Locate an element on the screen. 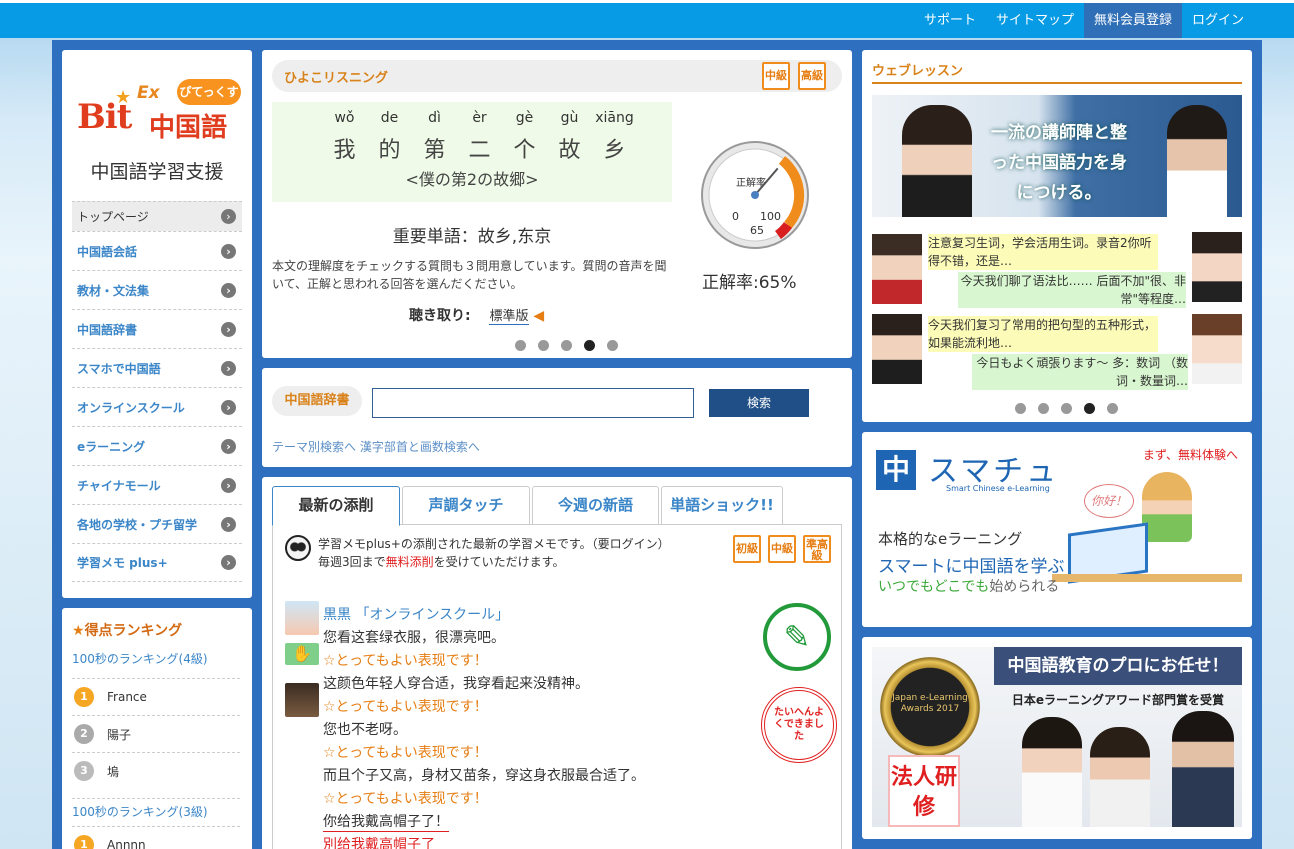  sidebar-item-smartphone: スマホで中国語 › is located at coordinates (157, 367).